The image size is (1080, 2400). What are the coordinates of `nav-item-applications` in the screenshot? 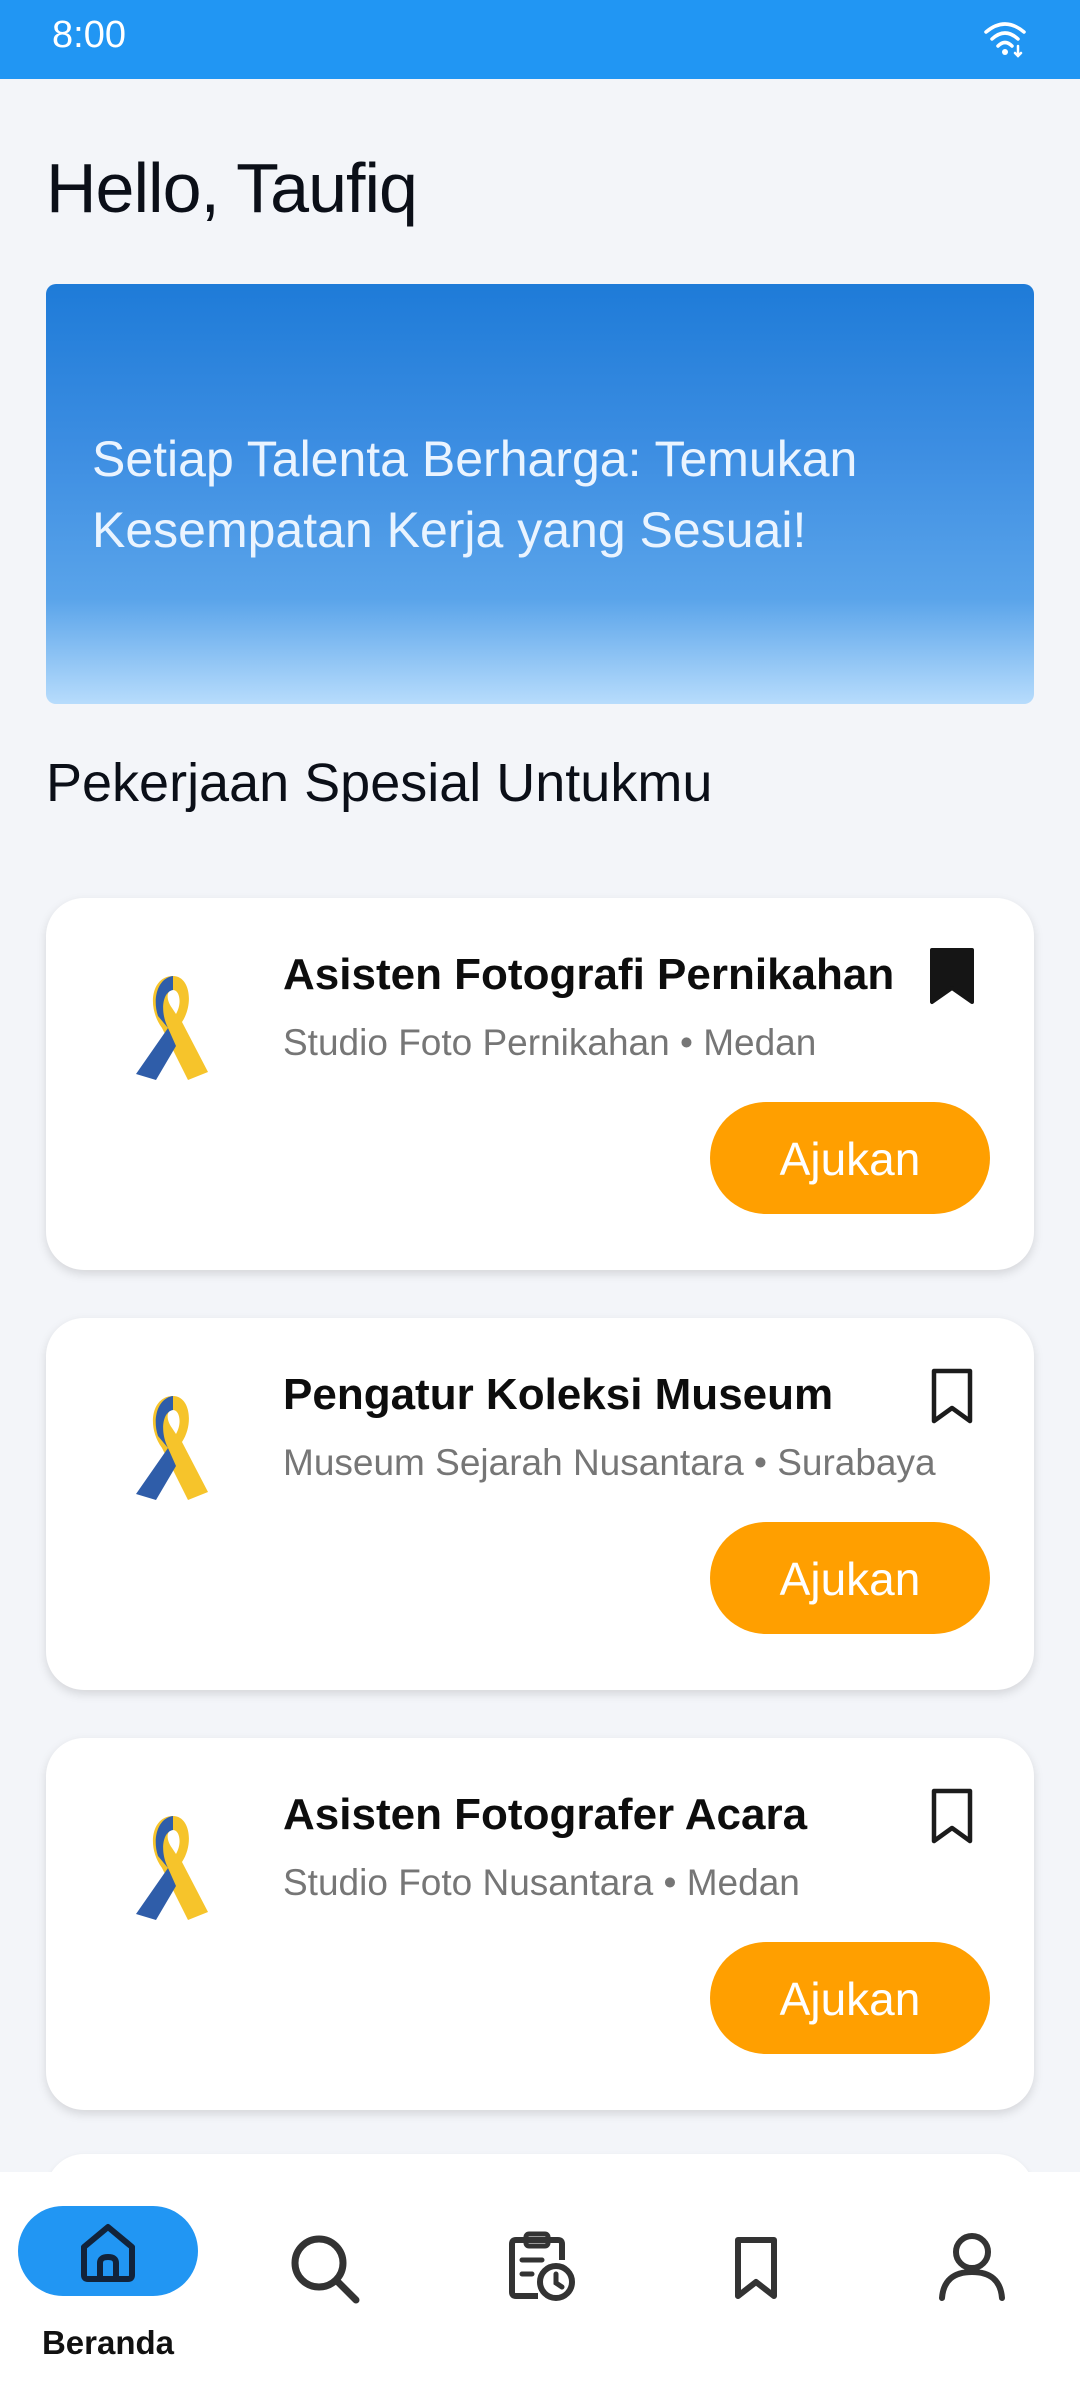 It's located at (540, 2286).